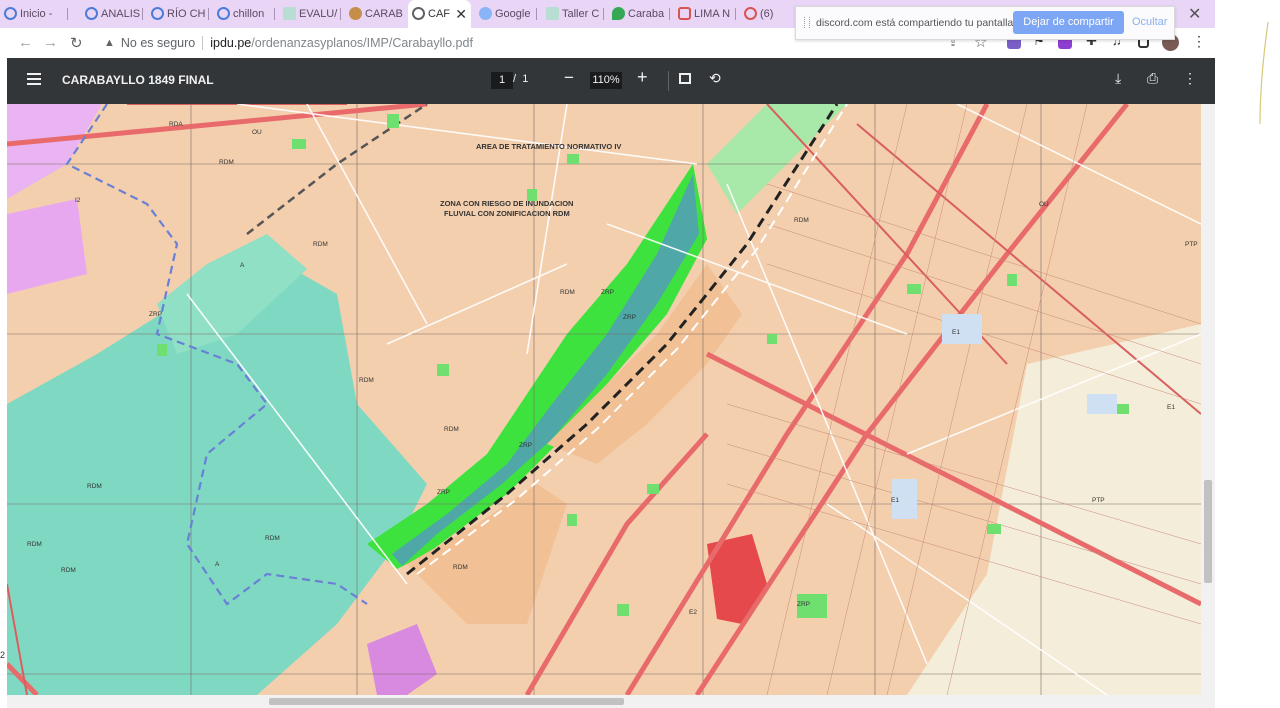 This screenshot has height=708, width=1280. Describe the element at coordinates (176, 124) in the screenshot. I see `map-label: RDA` at that location.